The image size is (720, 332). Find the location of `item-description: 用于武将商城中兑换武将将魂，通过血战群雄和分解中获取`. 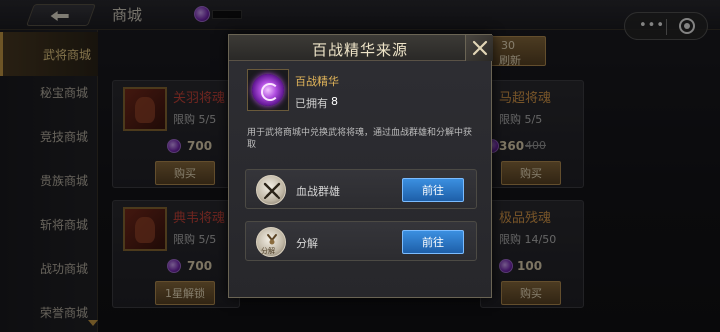

item-description: 用于武将商城中兑换武将将魂，通过血战群雄和分解中获取 is located at coordinates (360, 139).